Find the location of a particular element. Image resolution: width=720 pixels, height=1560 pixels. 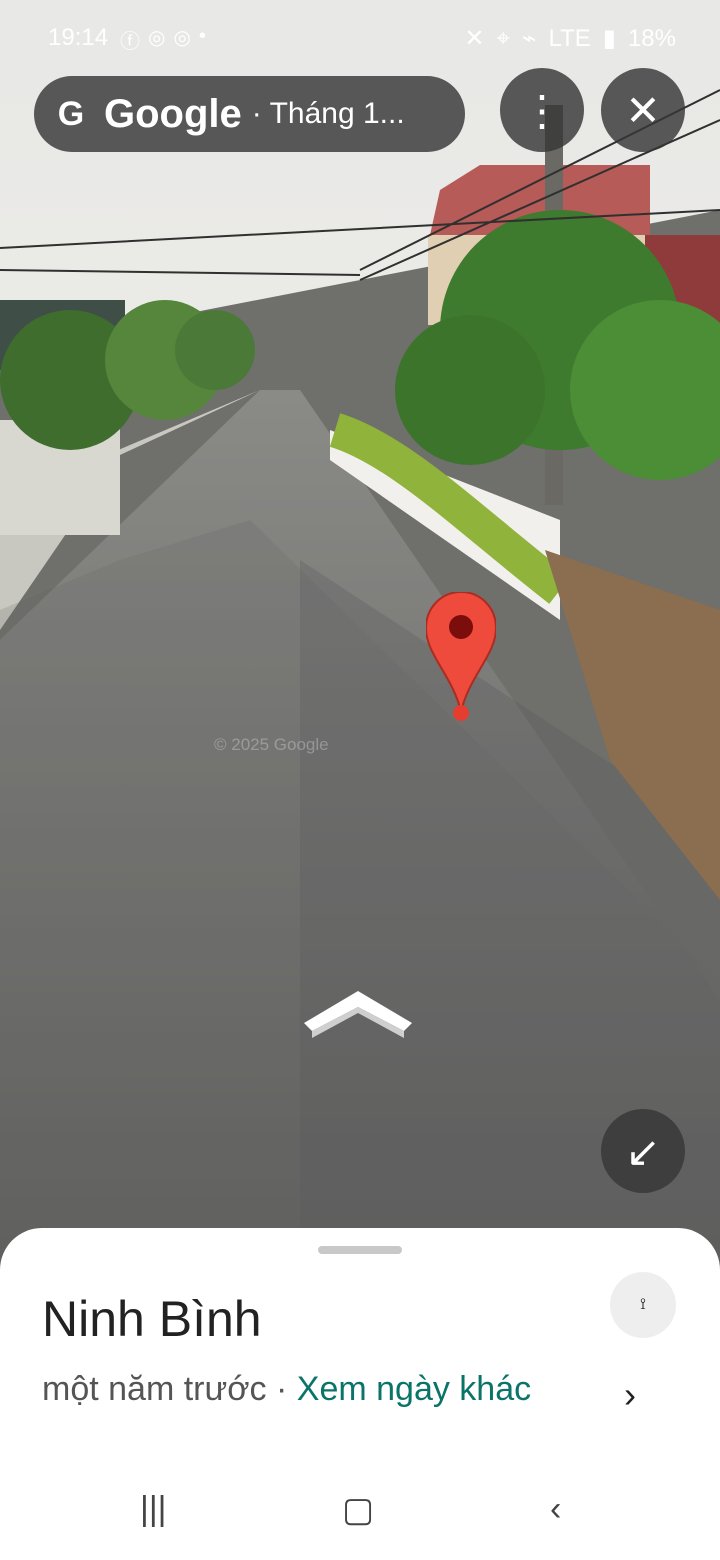

more-icon: ⋮ is located at coordinates (542, 110).